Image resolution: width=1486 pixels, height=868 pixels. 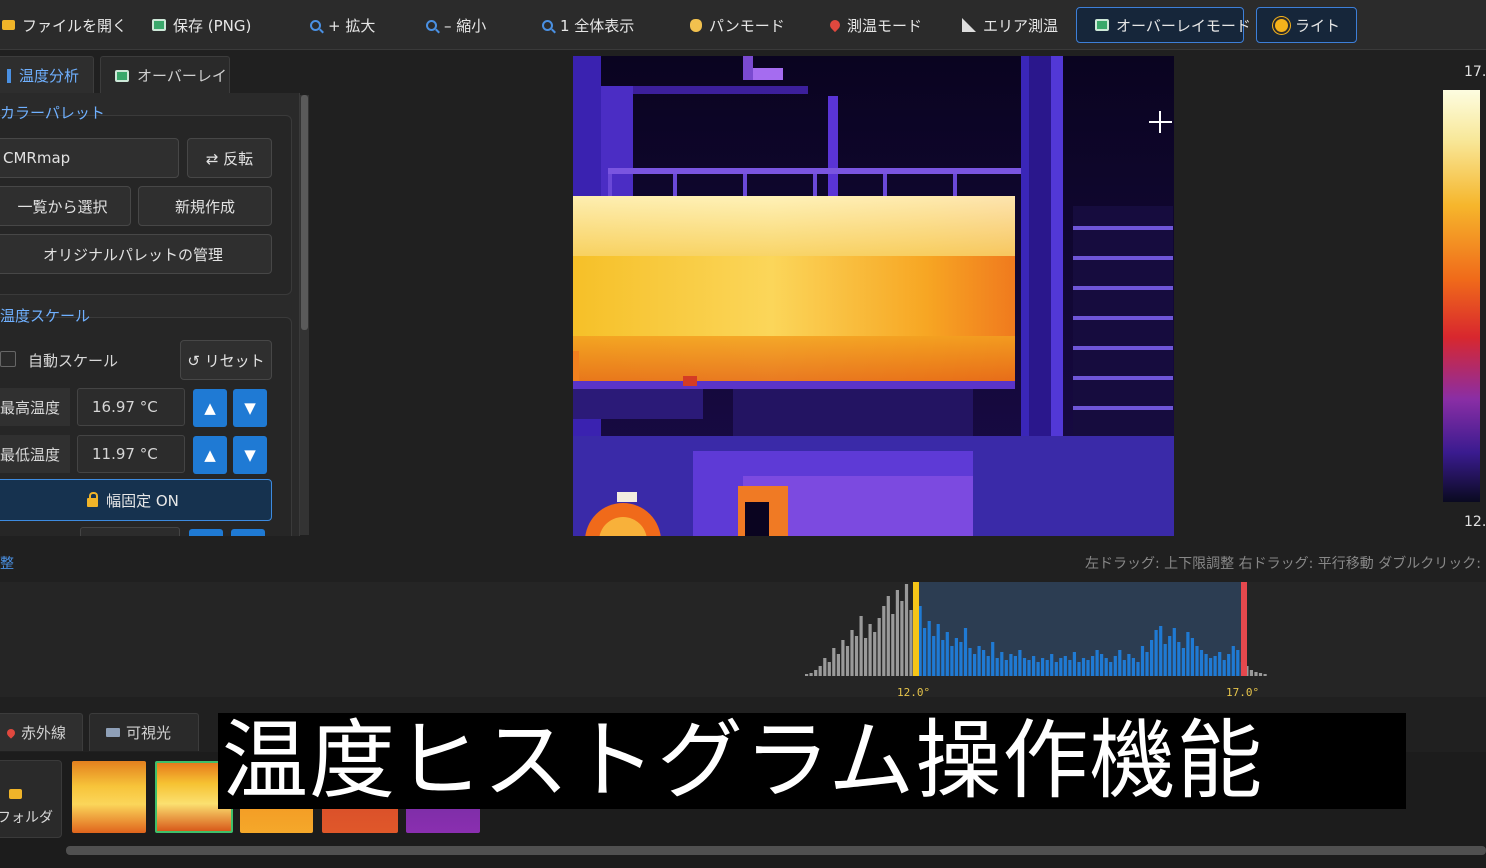 I want to click on open-file-button: ファイルを開く, so click(x=65, y=25).